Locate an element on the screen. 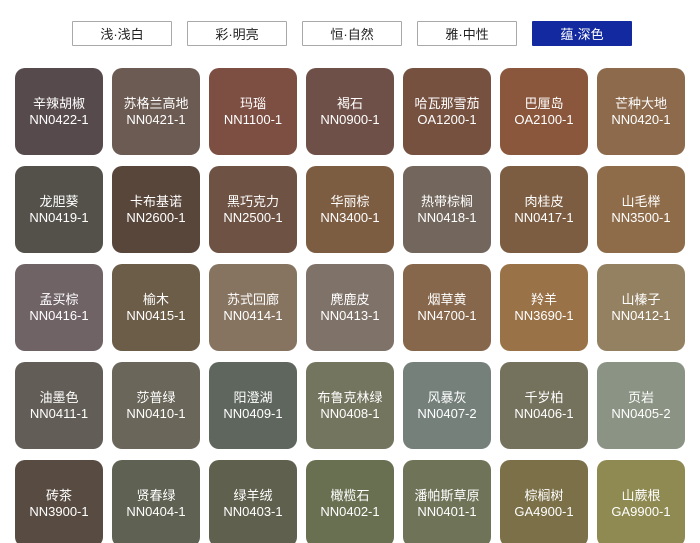  swatch-code: NN0410-1 is located at coordinates (156, 413).